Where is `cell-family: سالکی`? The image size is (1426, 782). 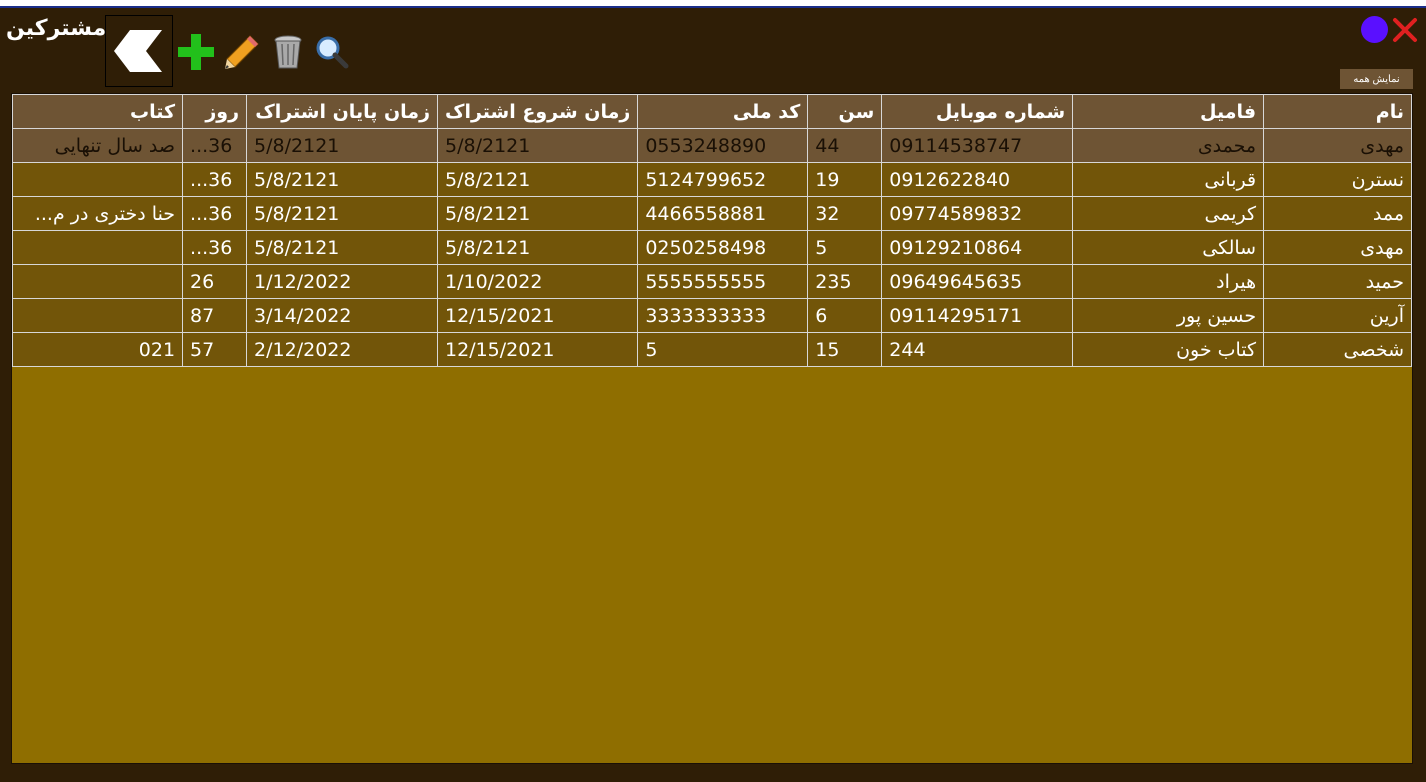
cell-family: سالکی is located at coordinates (1168, 247).